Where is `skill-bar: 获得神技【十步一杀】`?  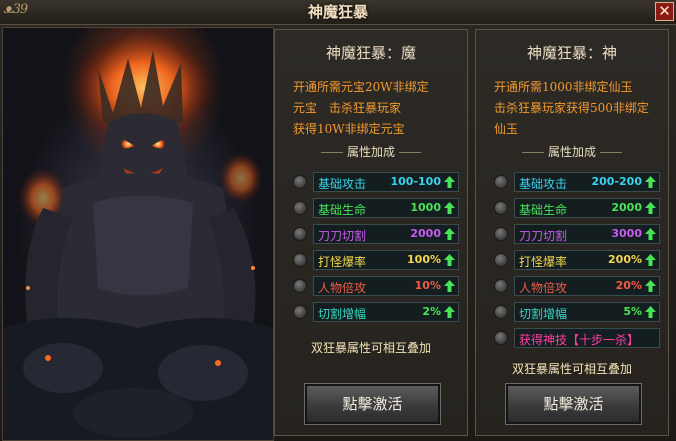
skill-bar: 获得神技【十步一杀】 is located at coordinates (587, 338).